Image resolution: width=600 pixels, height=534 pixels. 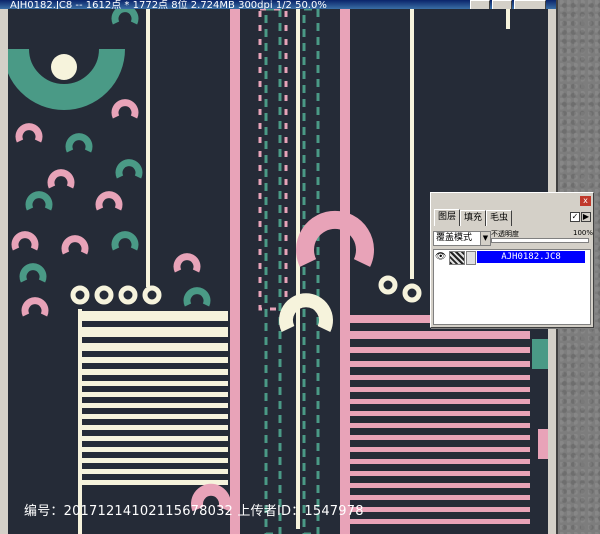 What do you see at coordinates (473, 218) in the screenshot?
I see `tab-fill: 填充` at bounding box center [473, 218].